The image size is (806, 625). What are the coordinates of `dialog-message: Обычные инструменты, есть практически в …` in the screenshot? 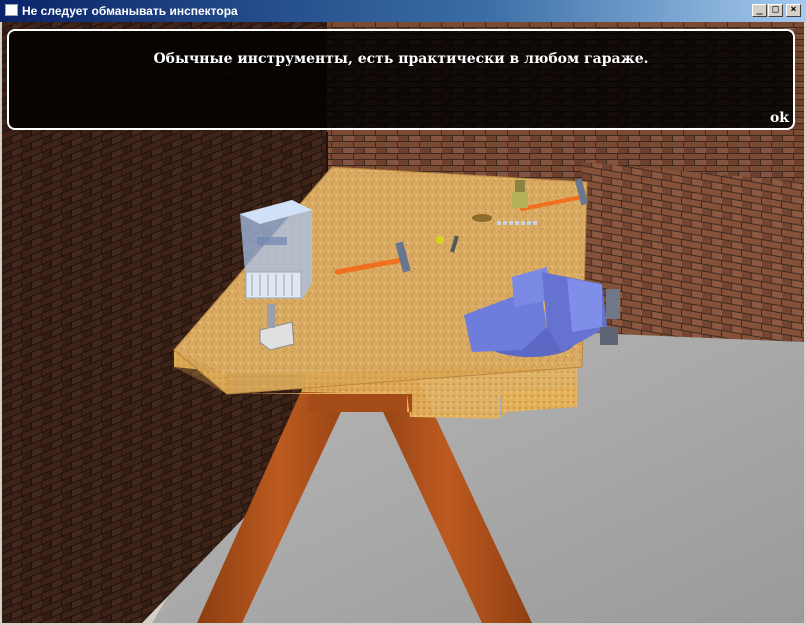 It's located at (401, 59).